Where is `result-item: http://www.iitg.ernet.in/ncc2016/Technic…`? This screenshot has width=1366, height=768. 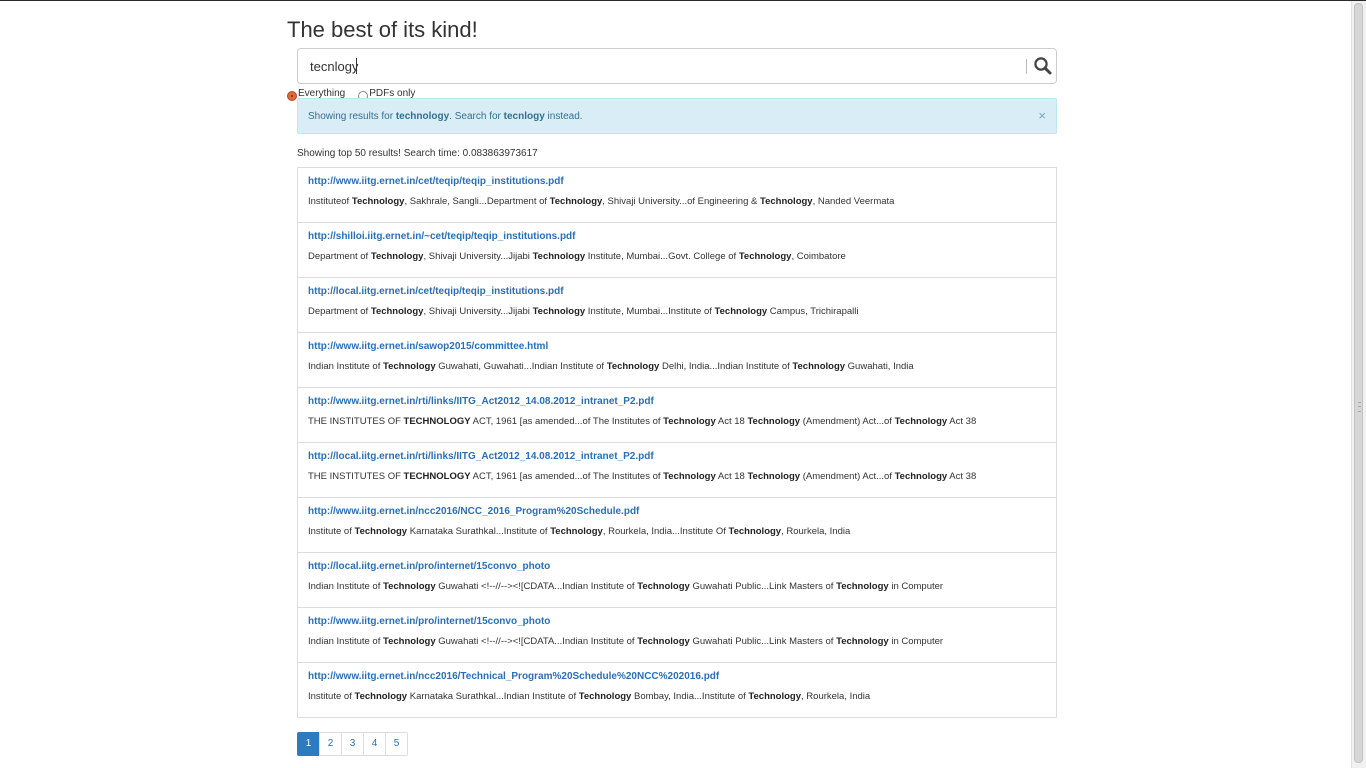
result-item: http://www.iitg.ernet.in/ncc2016/Technic… is located at coordinates (677, 690).